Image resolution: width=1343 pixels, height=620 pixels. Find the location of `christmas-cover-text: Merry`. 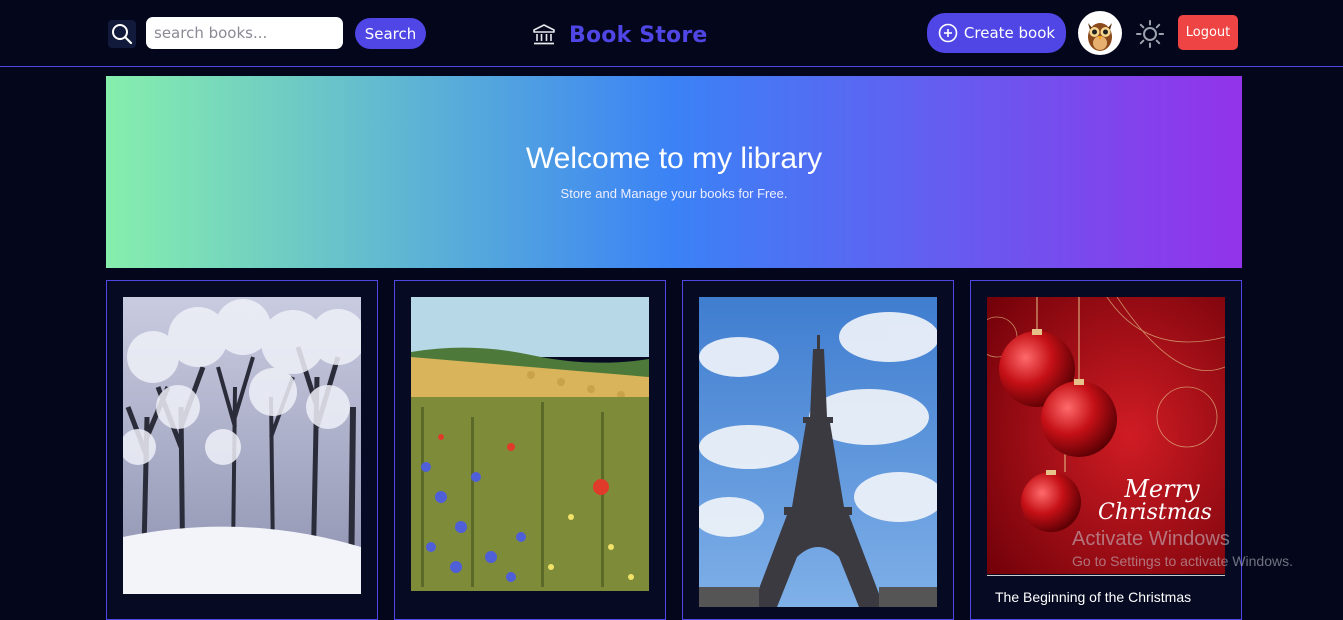

christmas-cover-text: Merry is located at coordinates (1161, 489).